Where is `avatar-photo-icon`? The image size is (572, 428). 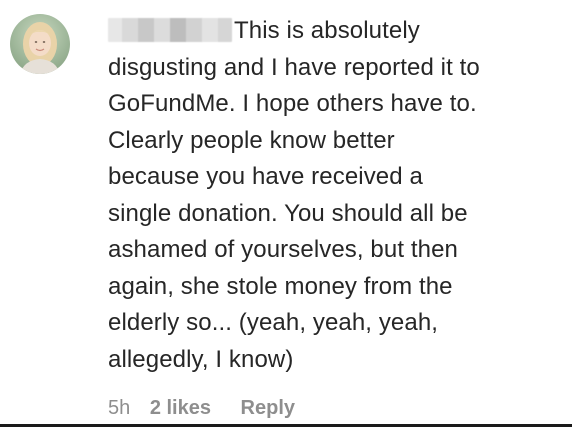 avatar-photo-icon is located at coordinates (40, 48).